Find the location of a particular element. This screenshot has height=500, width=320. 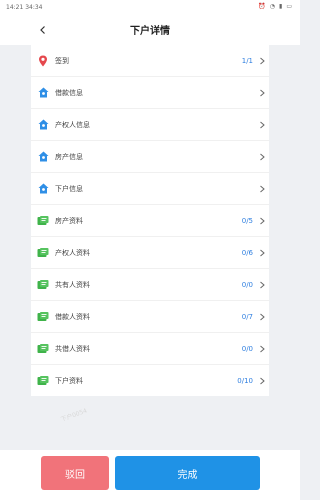

list-item-label: 产权人资料 is located at coordinates (72, 252).